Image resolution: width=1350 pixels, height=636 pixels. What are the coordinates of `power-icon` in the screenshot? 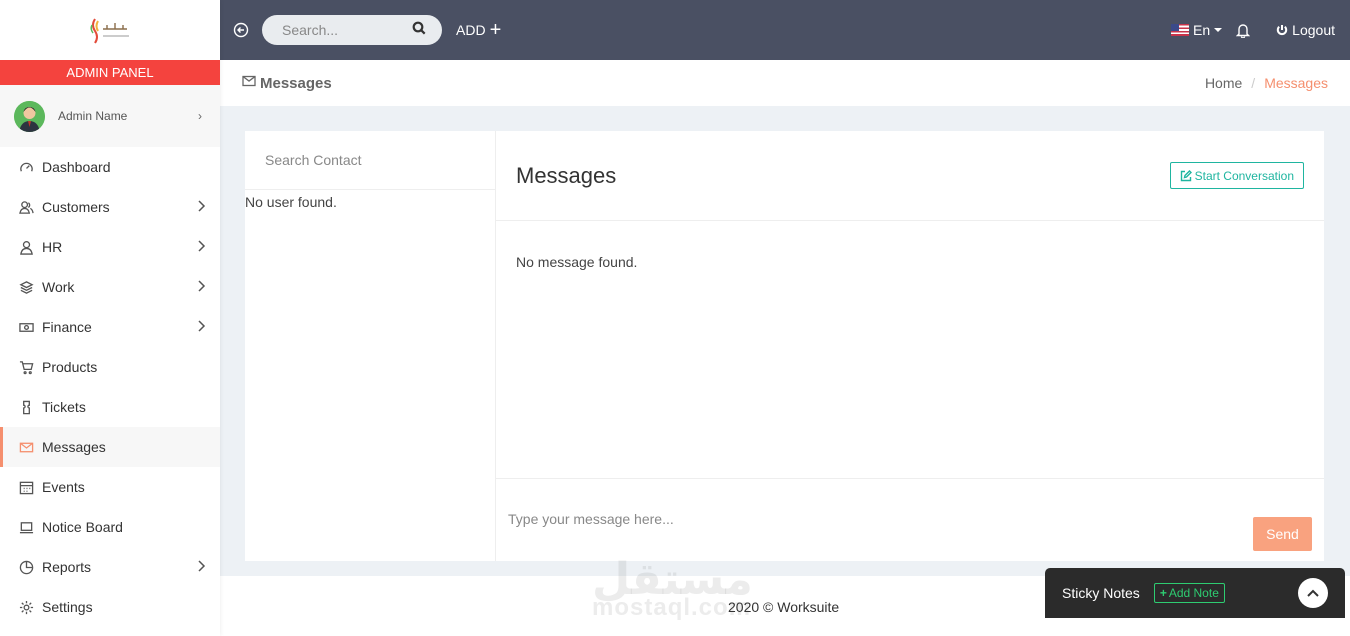 It's located at (1282, 30).